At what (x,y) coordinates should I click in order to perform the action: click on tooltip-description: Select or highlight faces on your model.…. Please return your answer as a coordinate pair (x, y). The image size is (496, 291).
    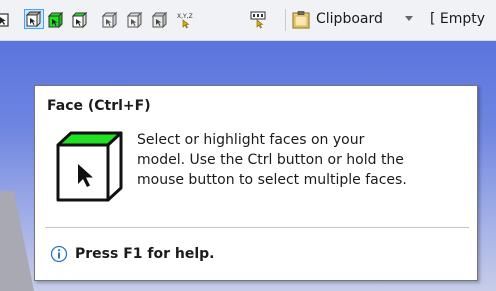
    Looking at the image, I should click on (305, 160).